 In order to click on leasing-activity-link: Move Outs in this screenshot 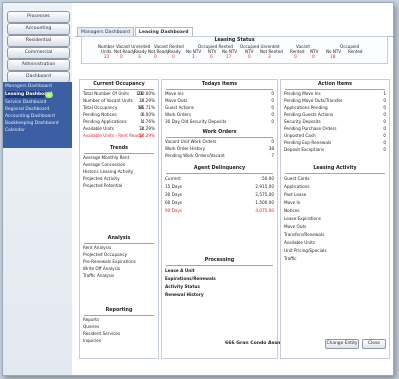, I will do `click(335, 227)`.